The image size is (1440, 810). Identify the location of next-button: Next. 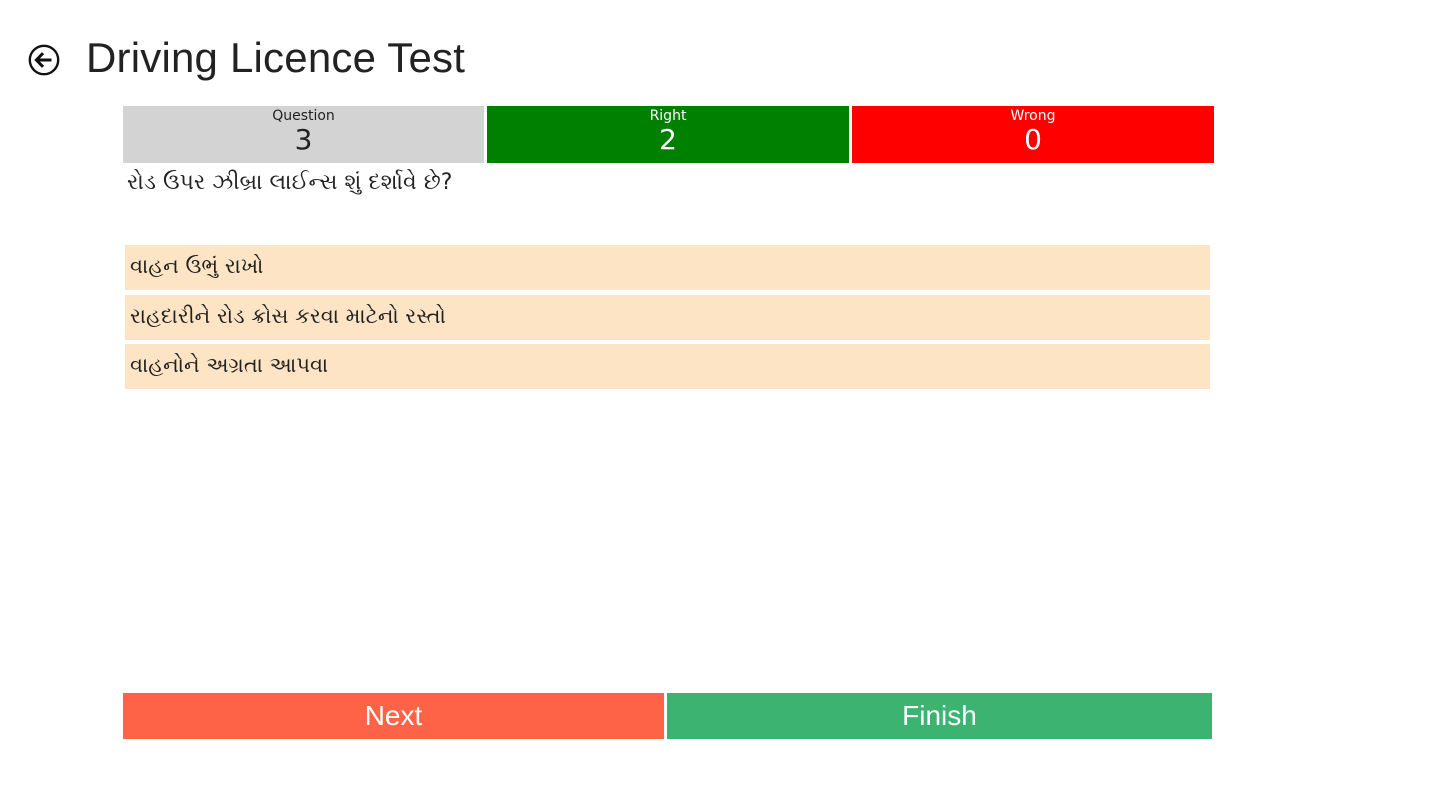
(393, 716).